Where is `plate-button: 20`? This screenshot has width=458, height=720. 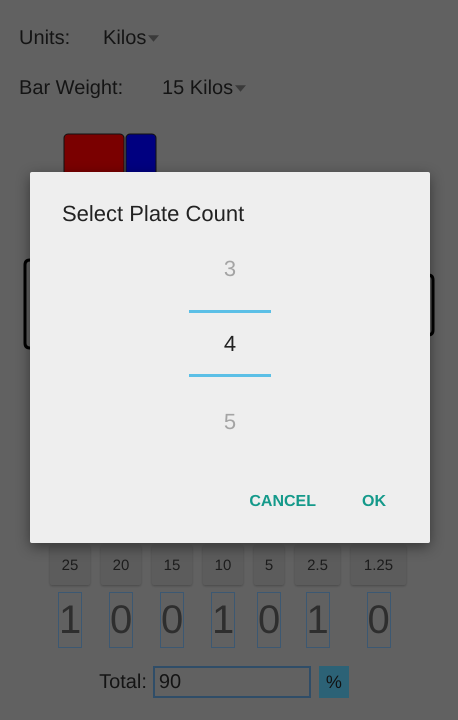
plate-button: 20 is located at coordinates (121, 565).